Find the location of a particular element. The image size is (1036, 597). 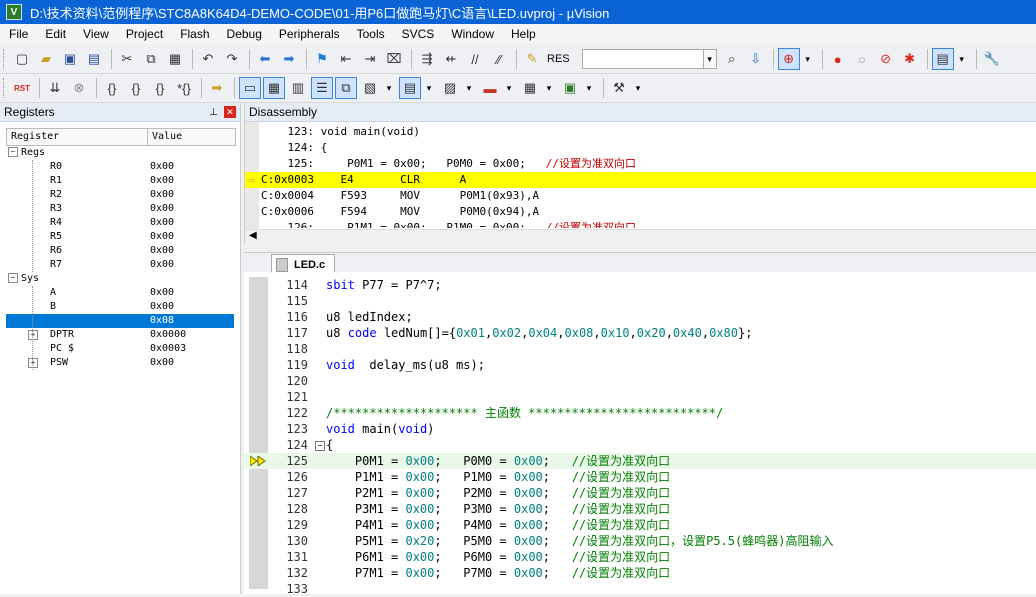

toolbar-grip is located at coordinates (5, 59).